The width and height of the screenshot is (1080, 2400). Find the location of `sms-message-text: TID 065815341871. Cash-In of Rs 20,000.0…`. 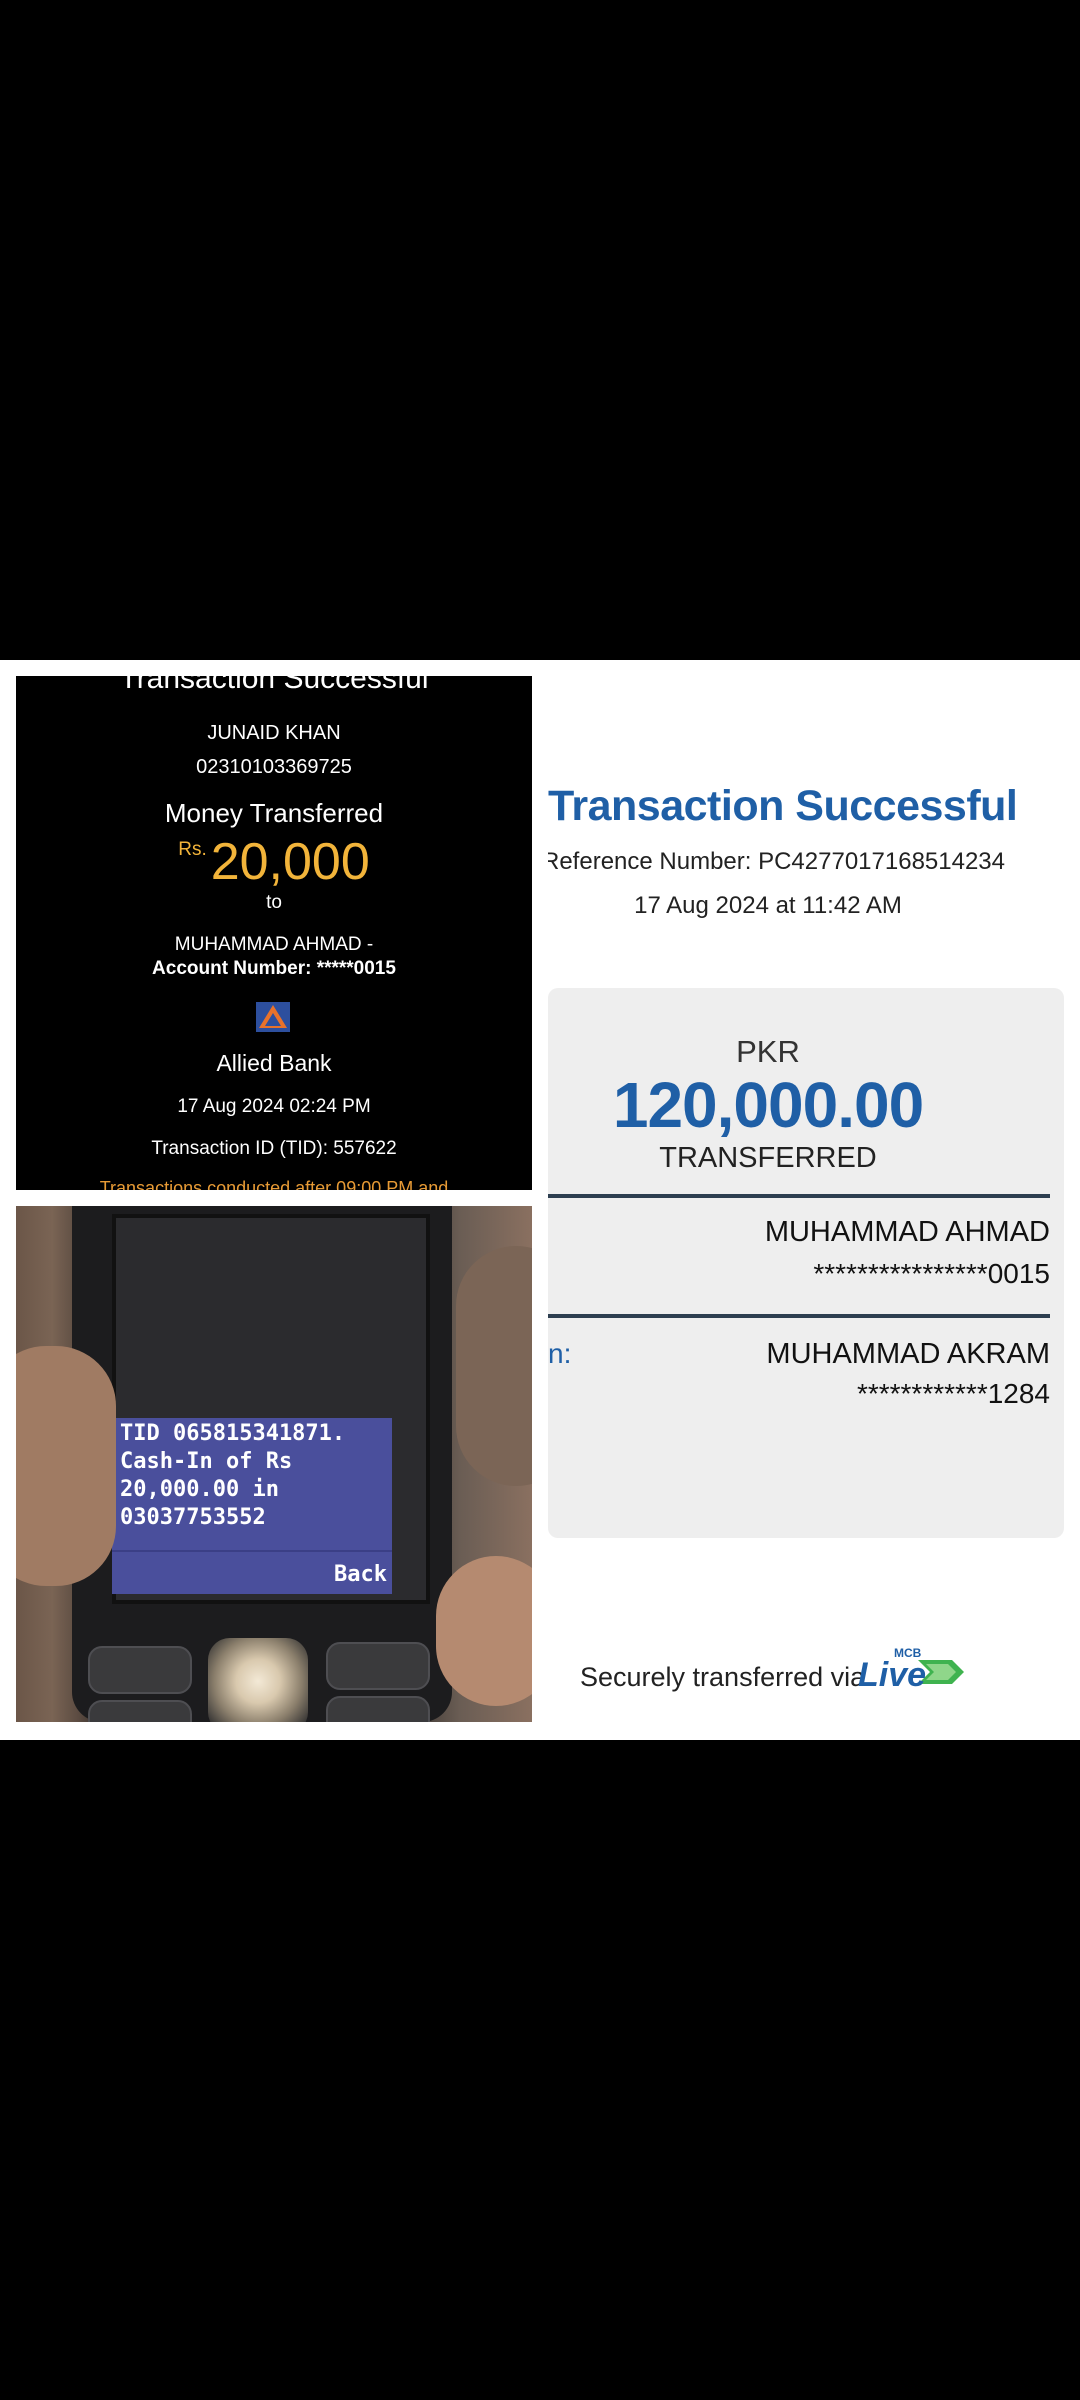

sms-message-text: TID 065815341871. Cash-In of Rs 20,000.0… is located at coordinates (233, 1475).